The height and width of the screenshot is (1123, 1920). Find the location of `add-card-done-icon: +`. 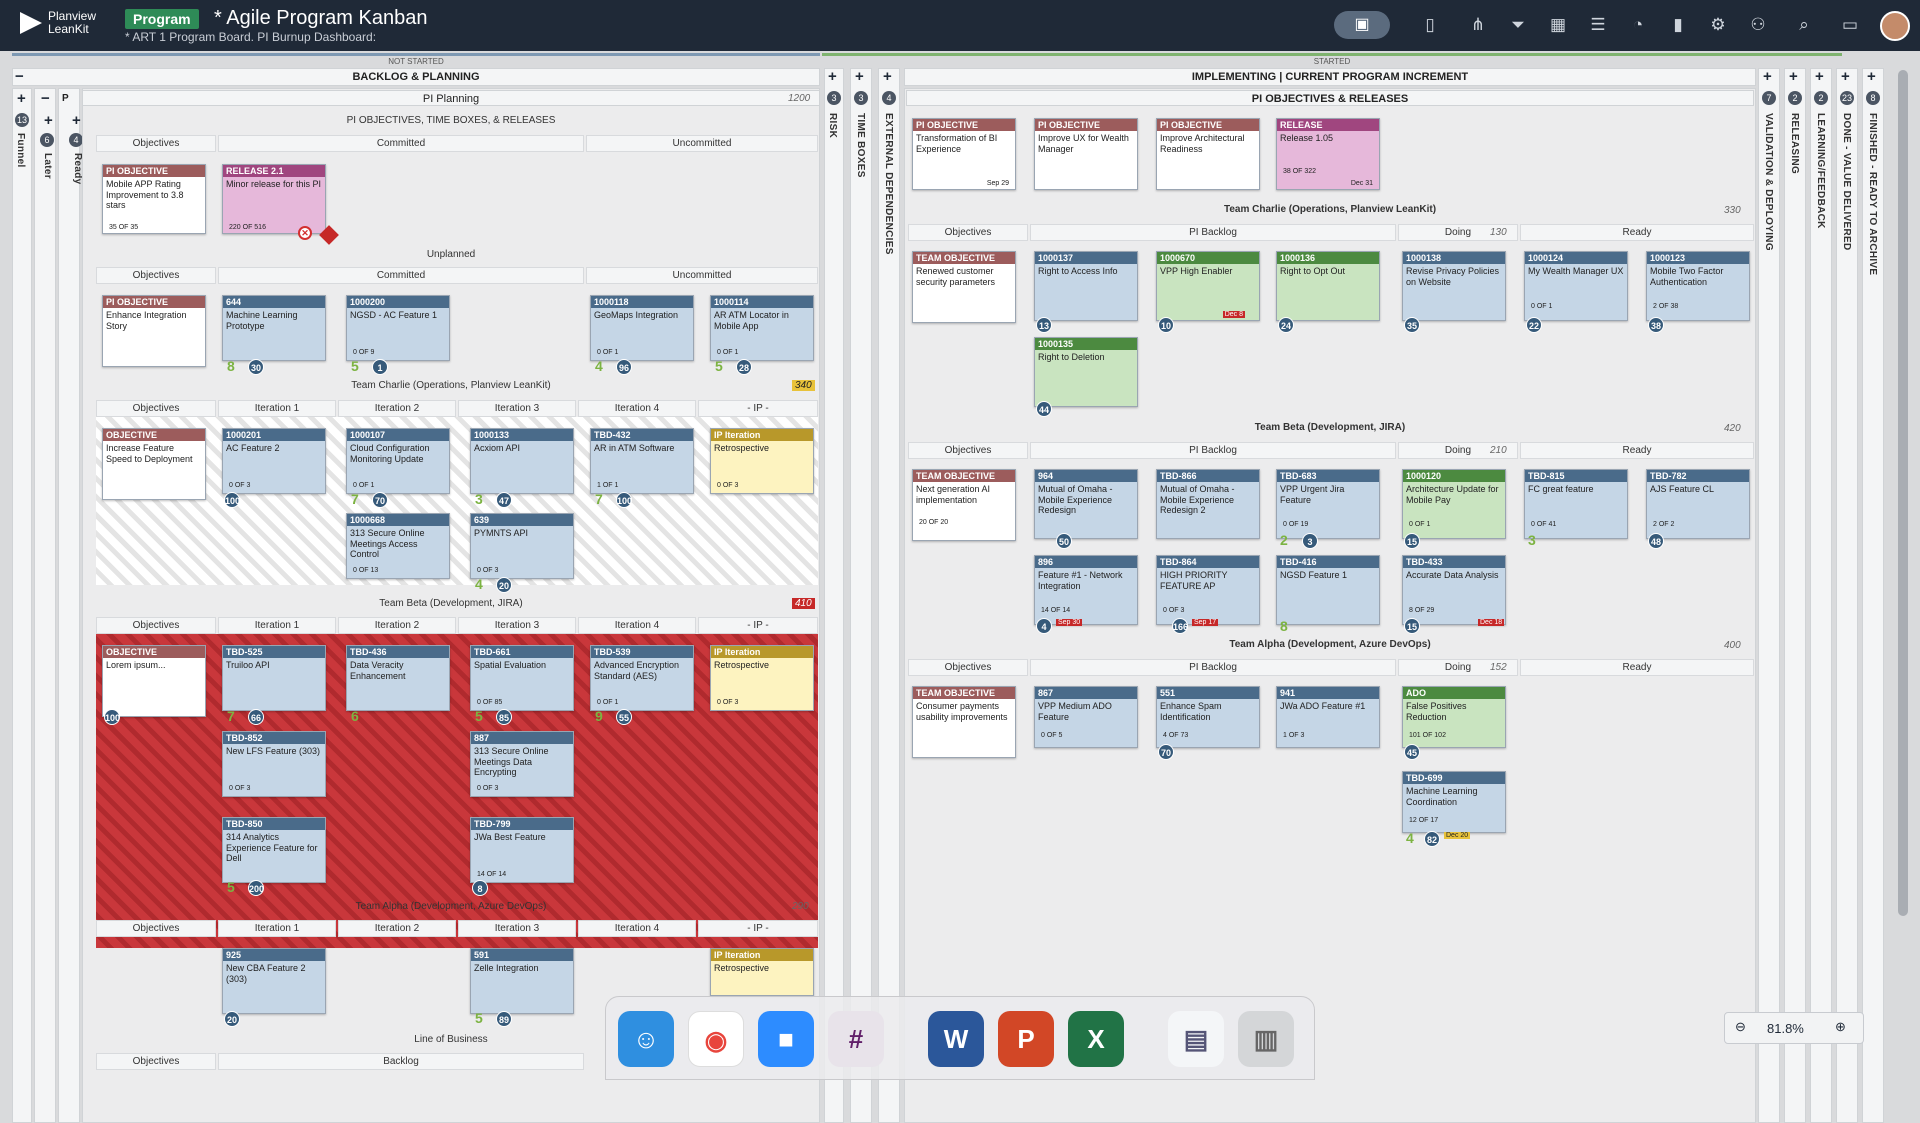

add-card-done-icon: + is located at coordinates (1845, 76).